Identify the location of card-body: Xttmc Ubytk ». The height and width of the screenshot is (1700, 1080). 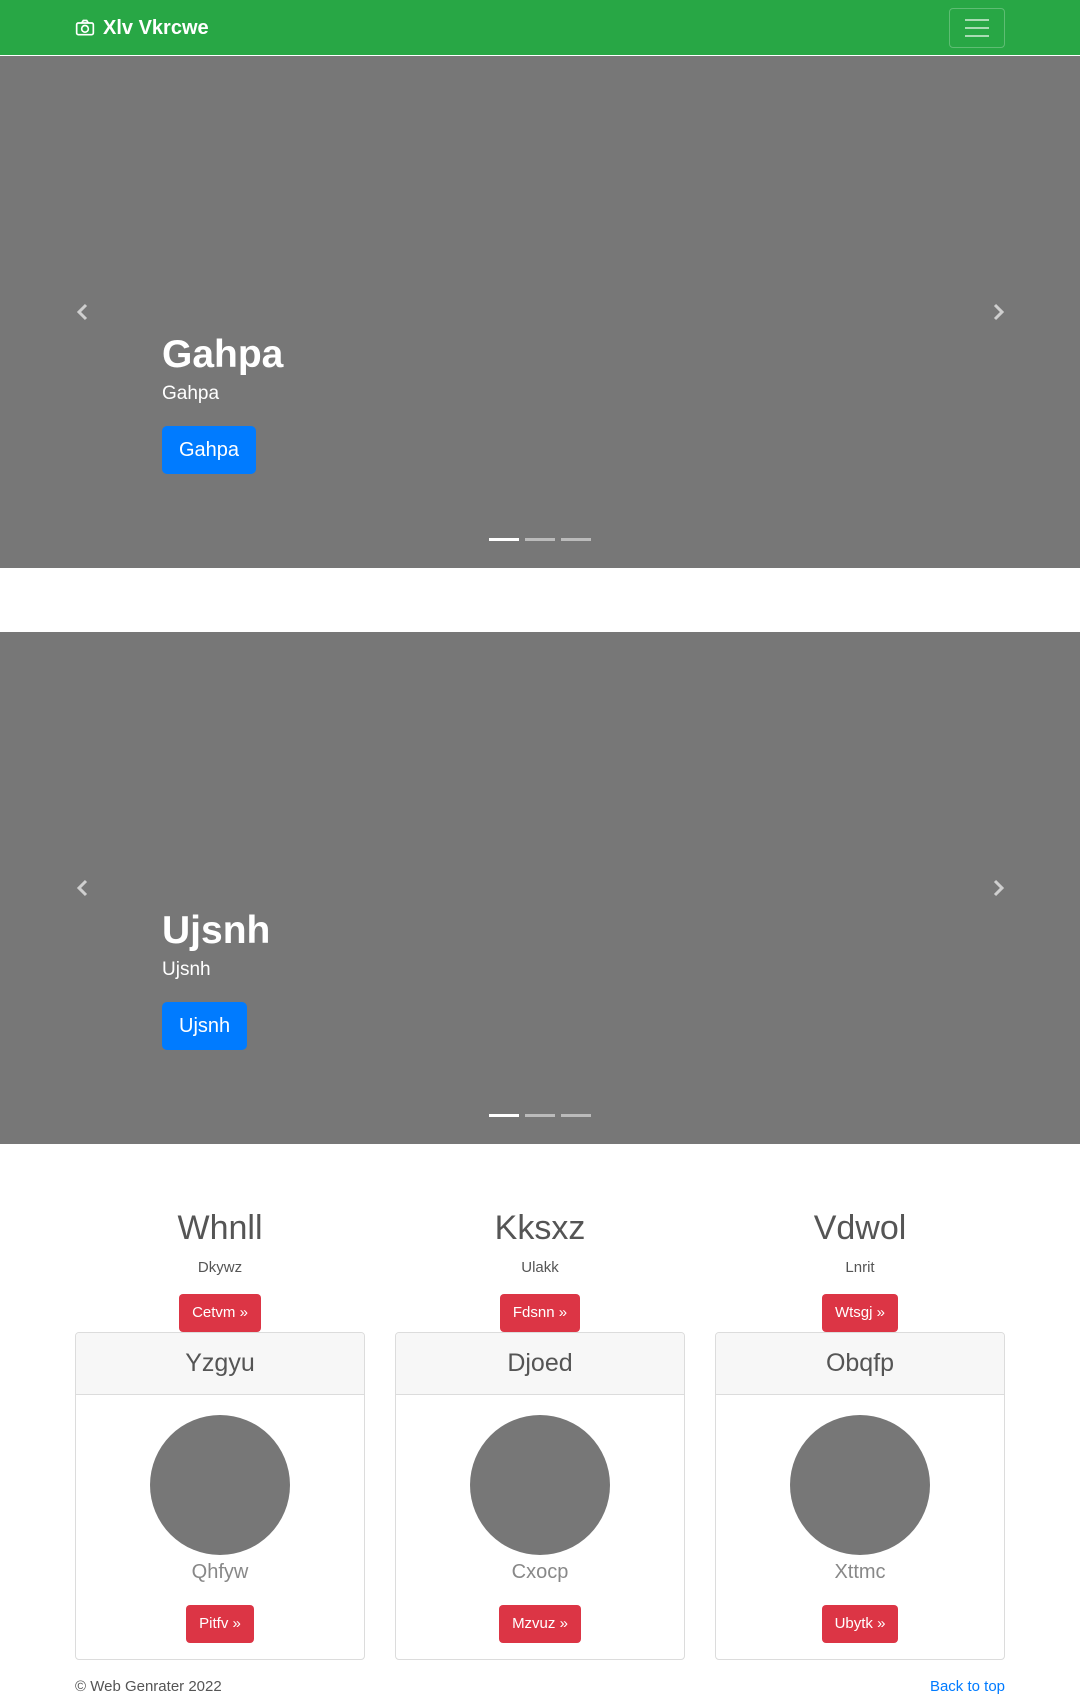
(860, 1519).